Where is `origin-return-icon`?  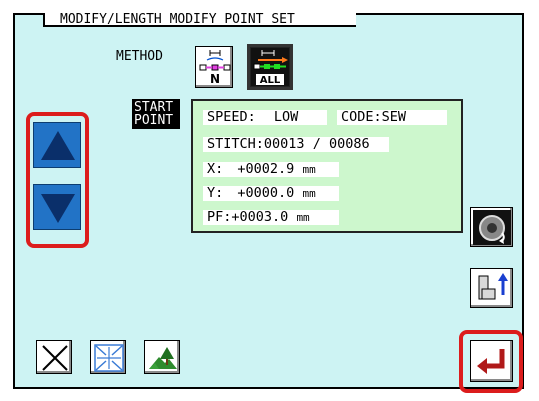 origin-return-icon is located at coordinates (493, 286).